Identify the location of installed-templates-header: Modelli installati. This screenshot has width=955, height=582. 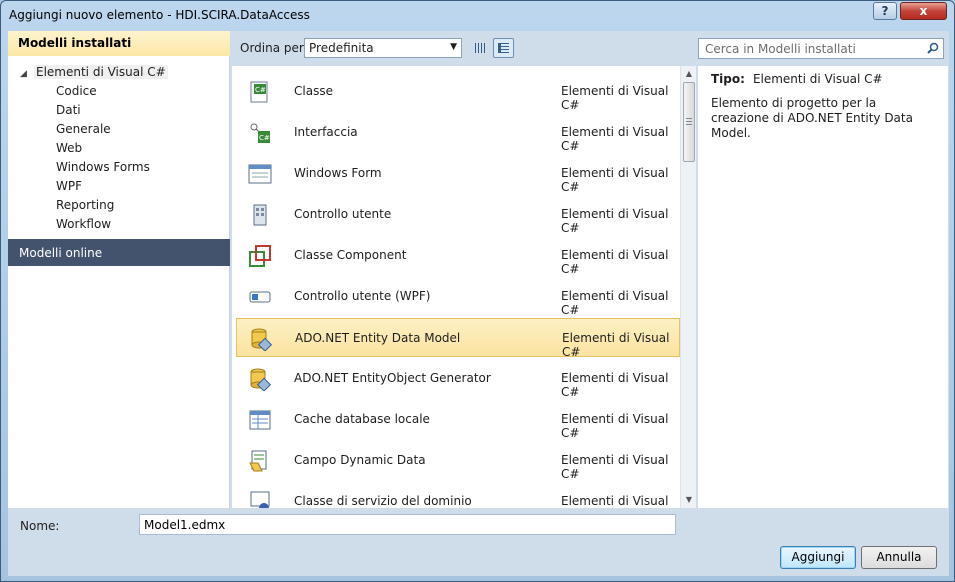
(119, 43).